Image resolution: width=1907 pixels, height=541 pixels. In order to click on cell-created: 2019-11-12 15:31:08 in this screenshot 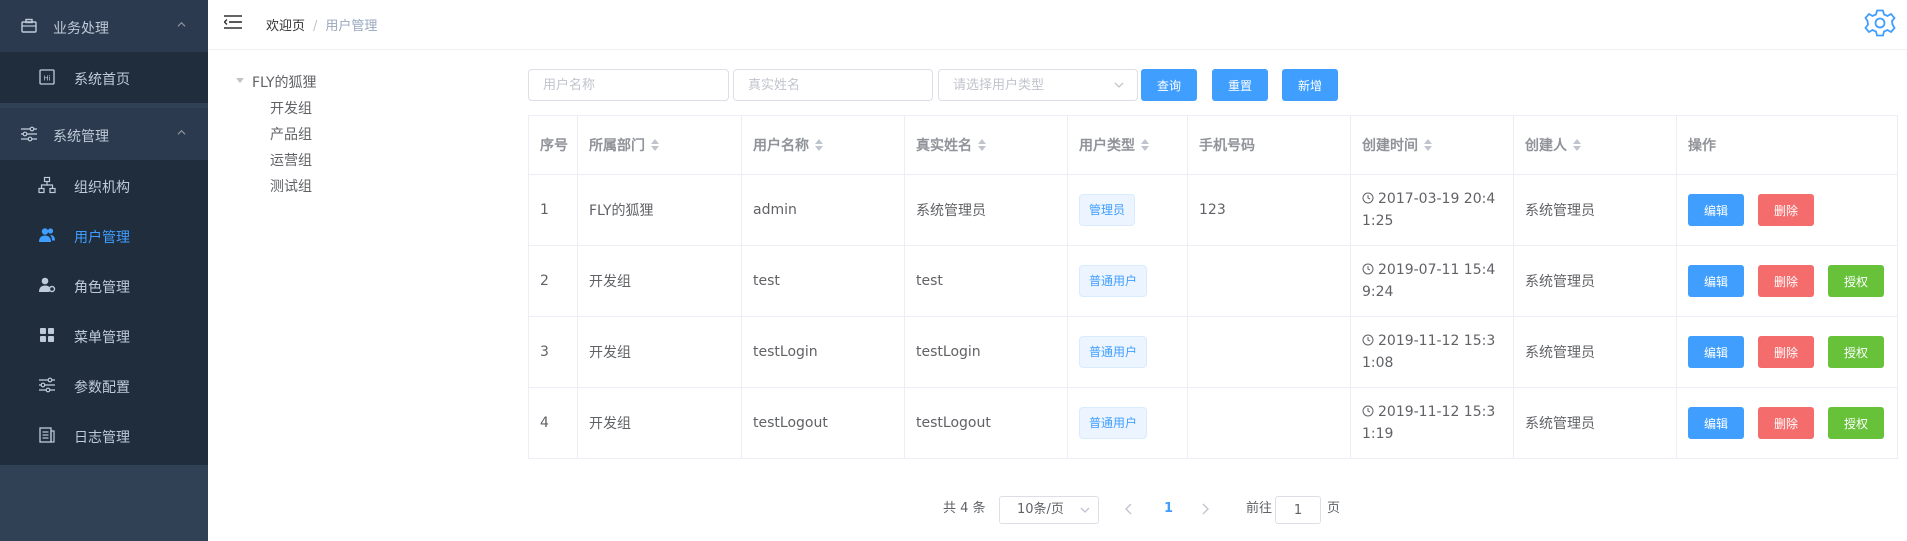, I will do `click(1432, 352)`.